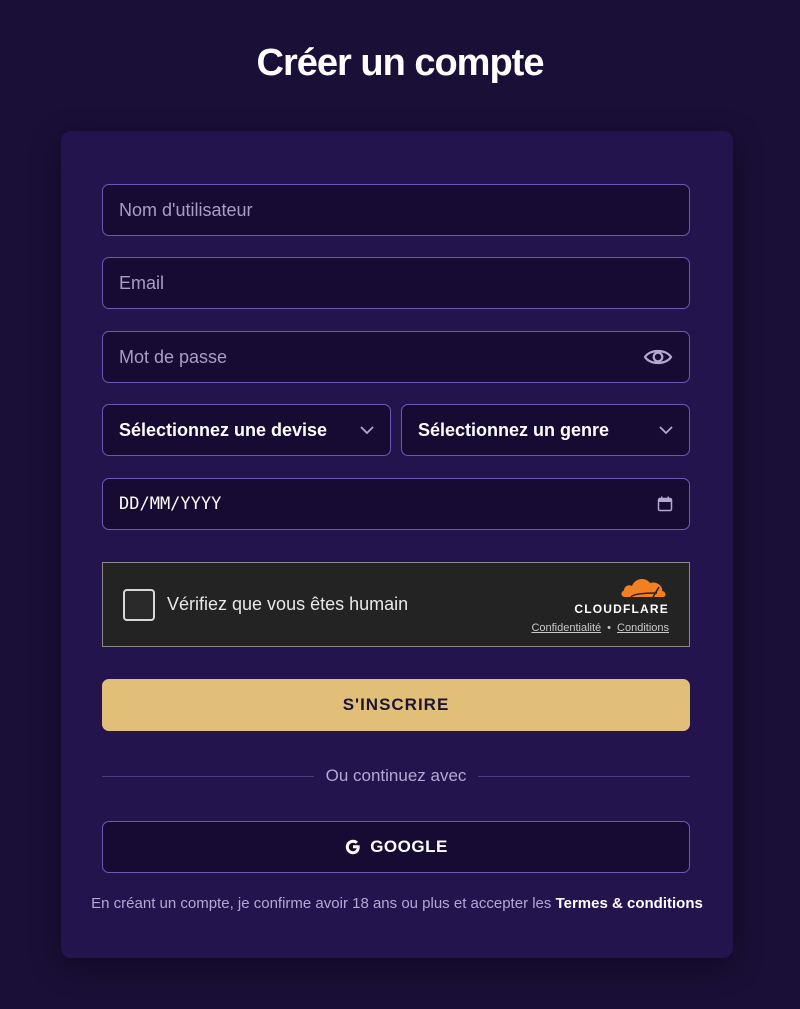  Describe the element at coordinates (409, 846) in the screenshot. I see `google-button-label: GOOGLE` at that location.